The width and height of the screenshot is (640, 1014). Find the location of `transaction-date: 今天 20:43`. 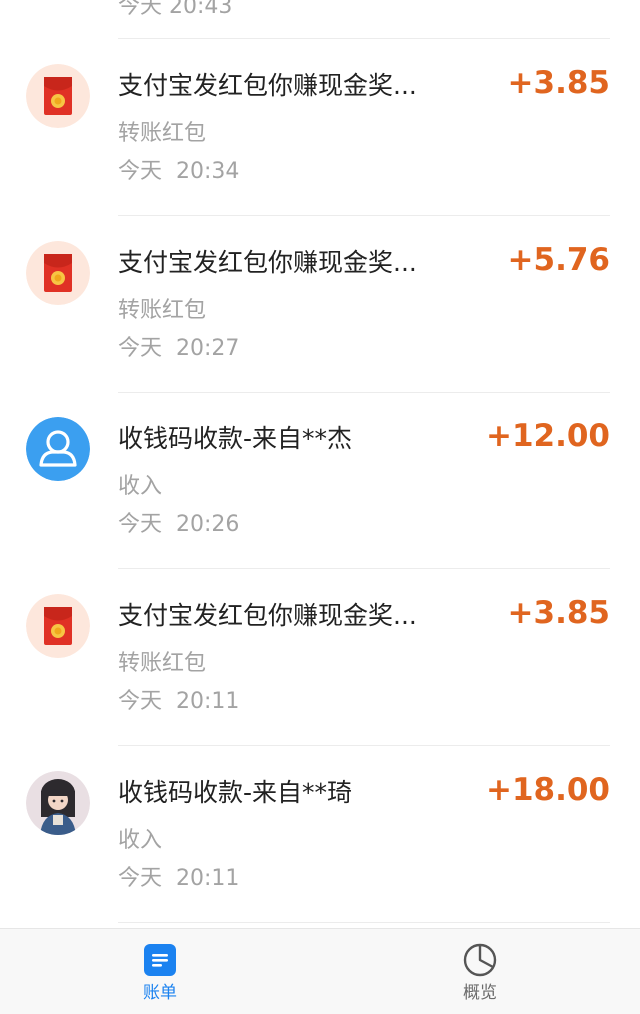

transaction-date: 今天 20:43 is located at coordinates (175, 9).